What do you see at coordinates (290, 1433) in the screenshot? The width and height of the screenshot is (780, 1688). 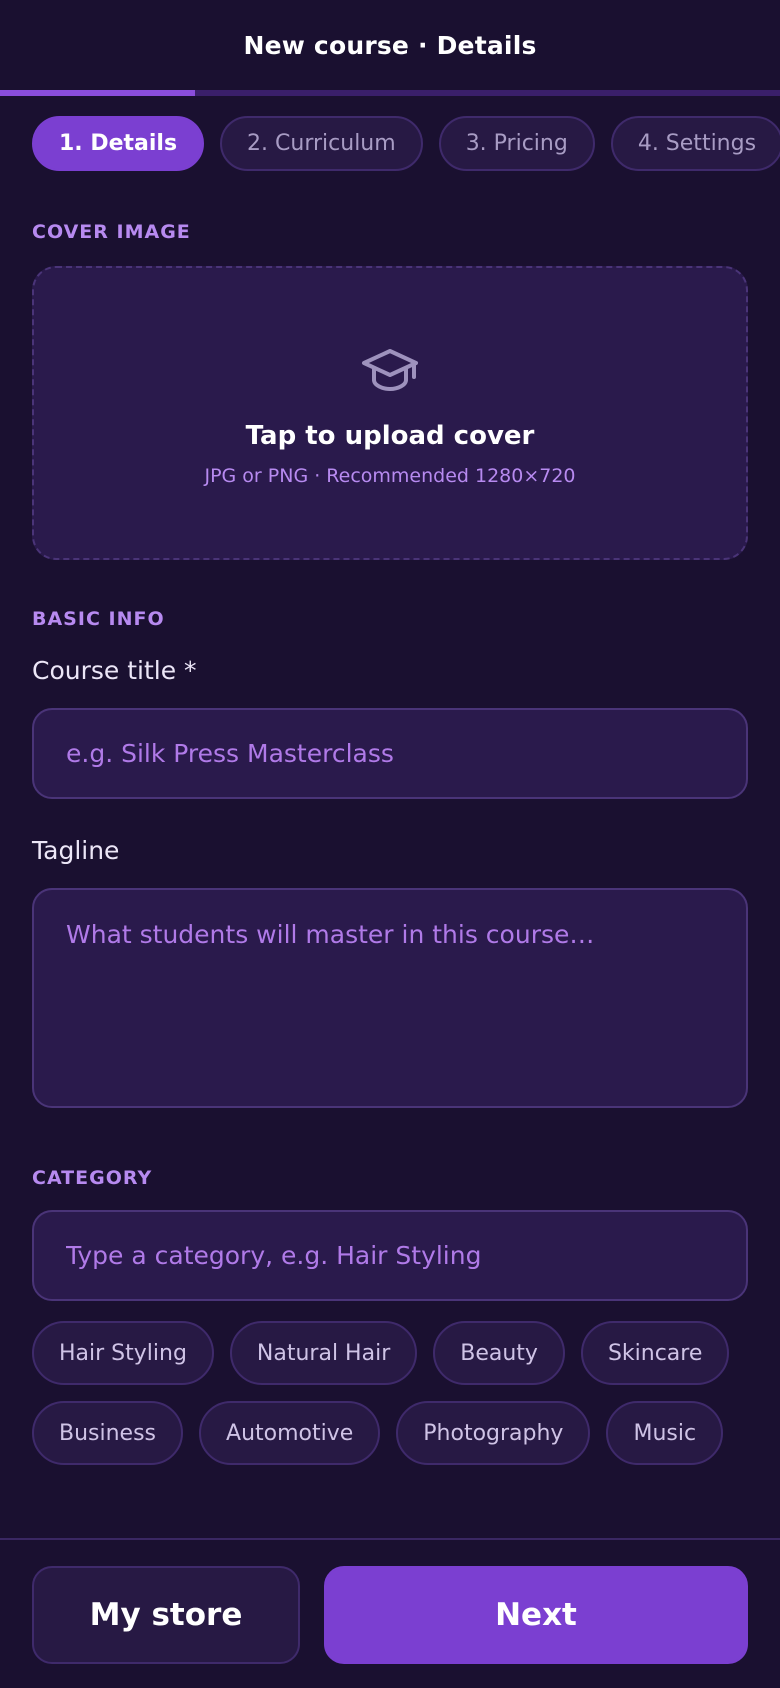 I see `category-chip-automotive: Automotive` at bounding box center [290, 1433].